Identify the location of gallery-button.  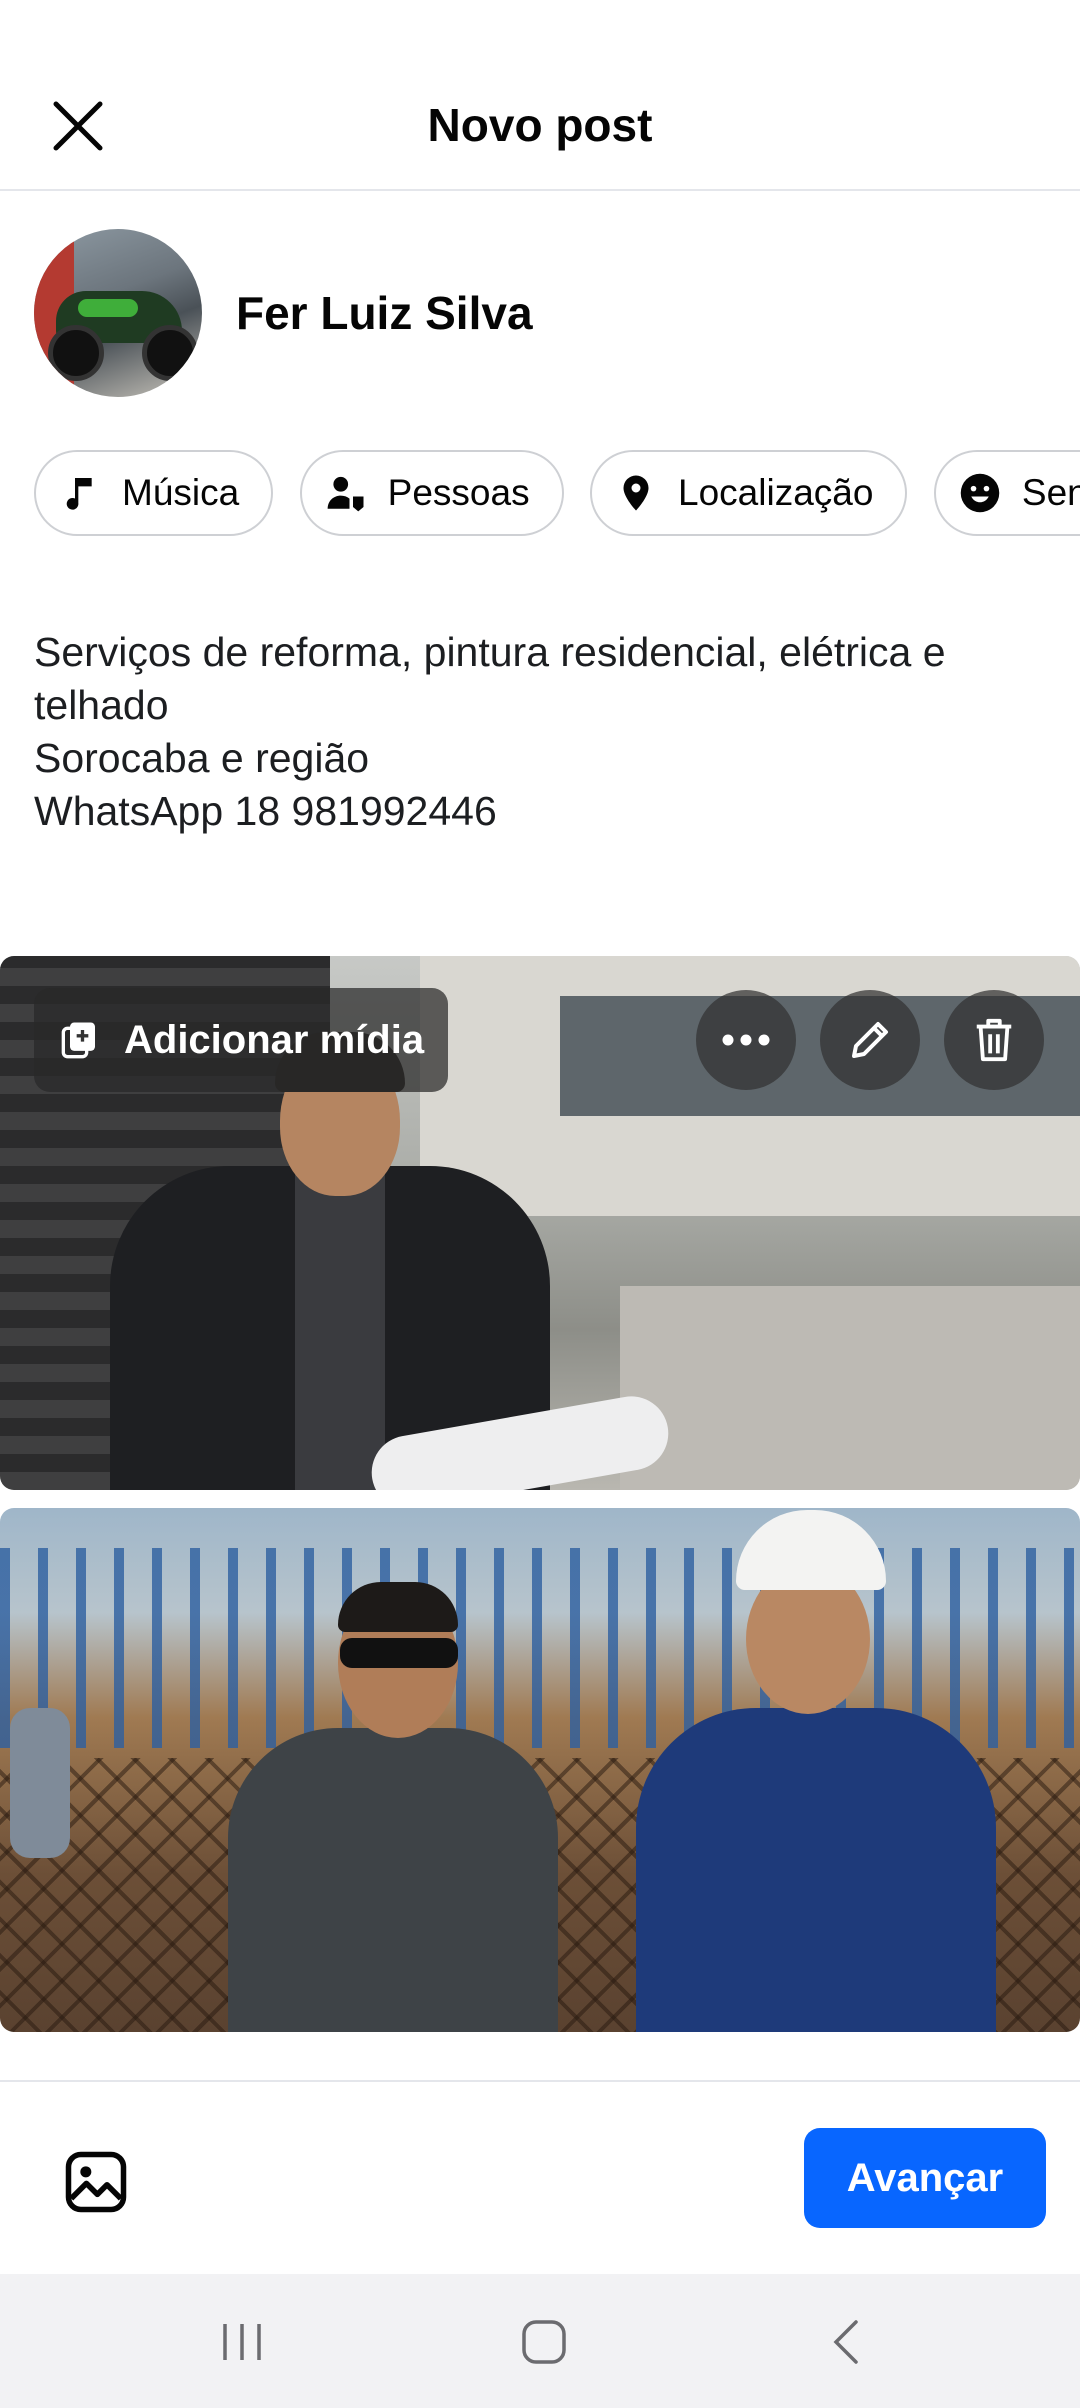
(96, 2182).